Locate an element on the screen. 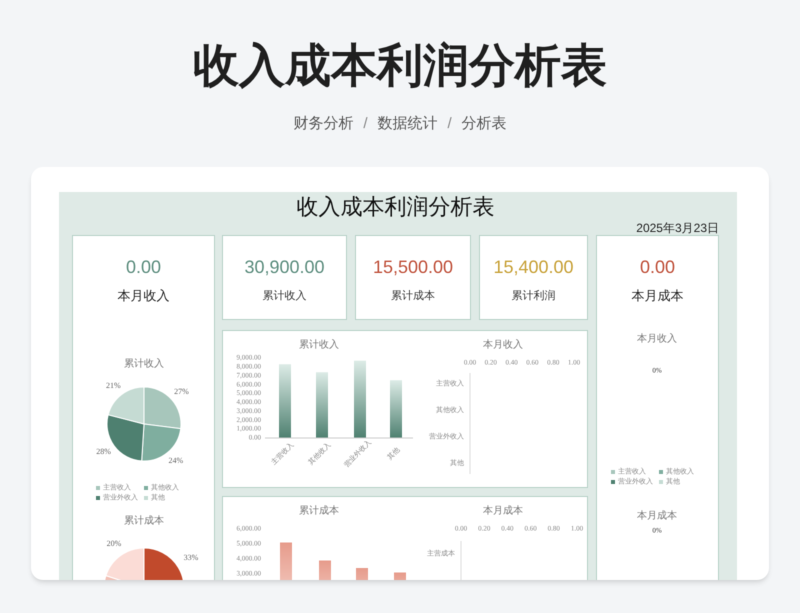  sheet-title: 收入成本利润分析表 is located at coordinates (396, 207).